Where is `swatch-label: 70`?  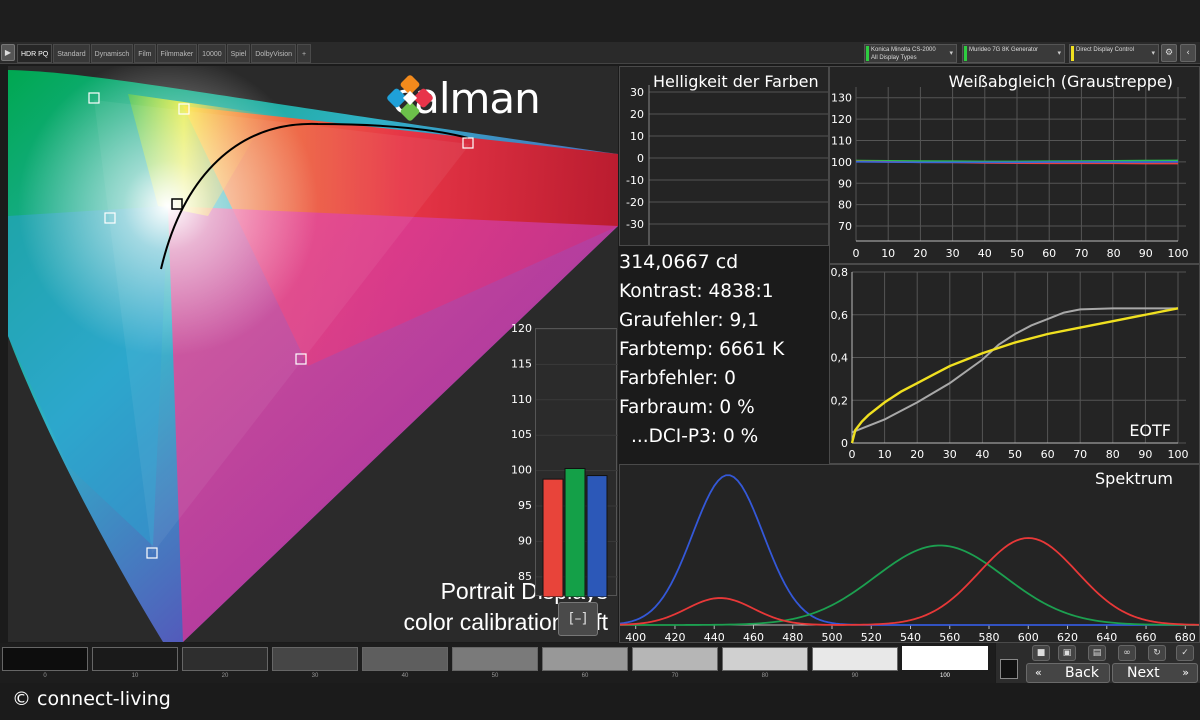 swatch-label: 70 is located at coordinates (675, 676).